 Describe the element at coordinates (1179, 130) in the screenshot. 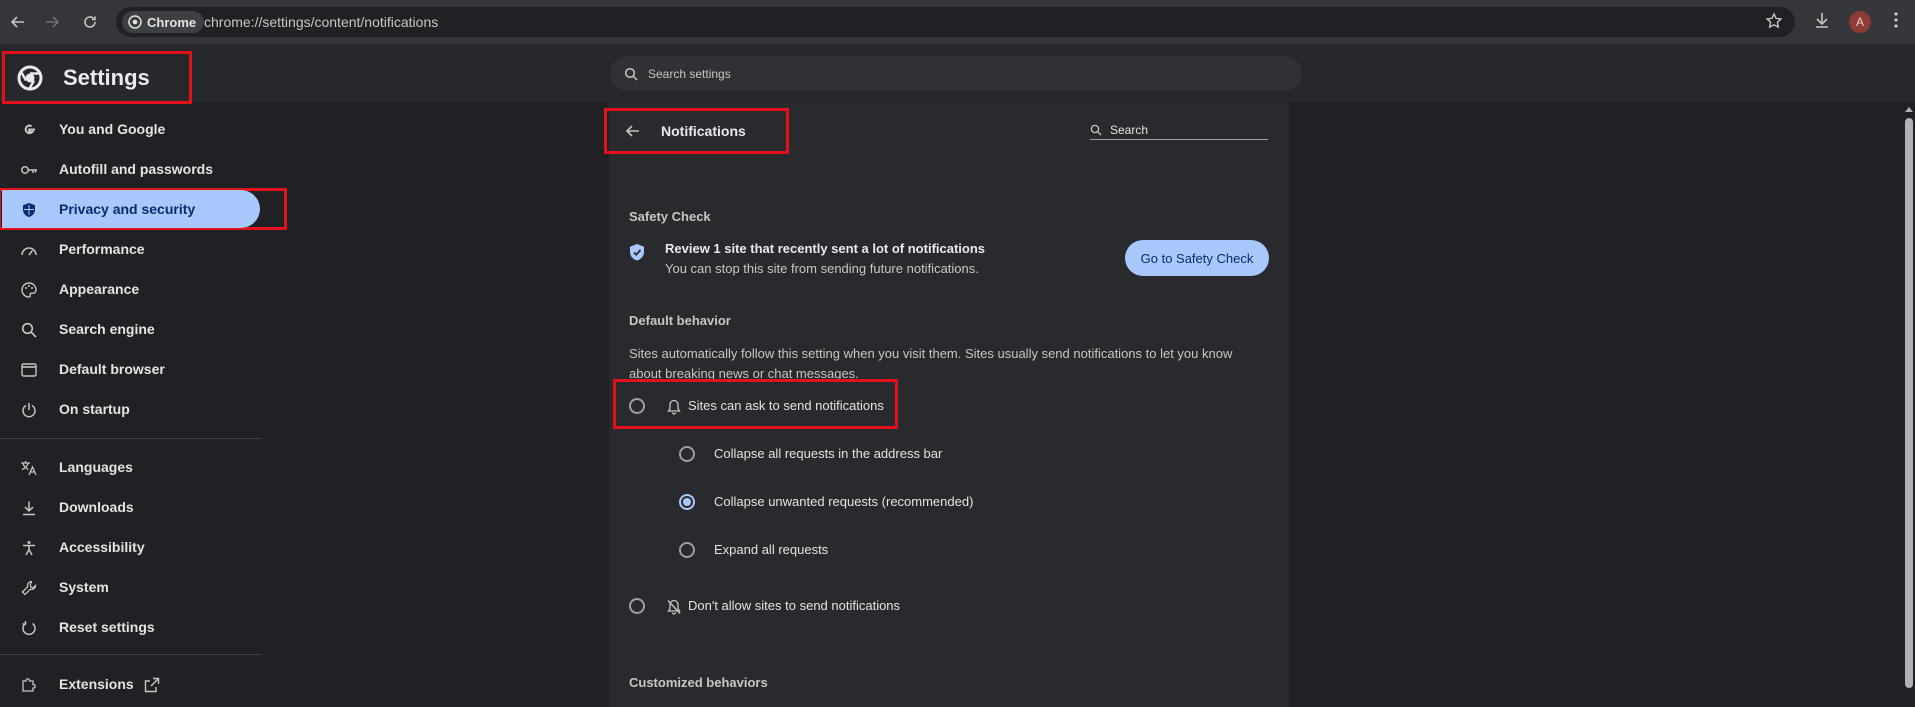

I see `subpage-search-input: Search` at that location.